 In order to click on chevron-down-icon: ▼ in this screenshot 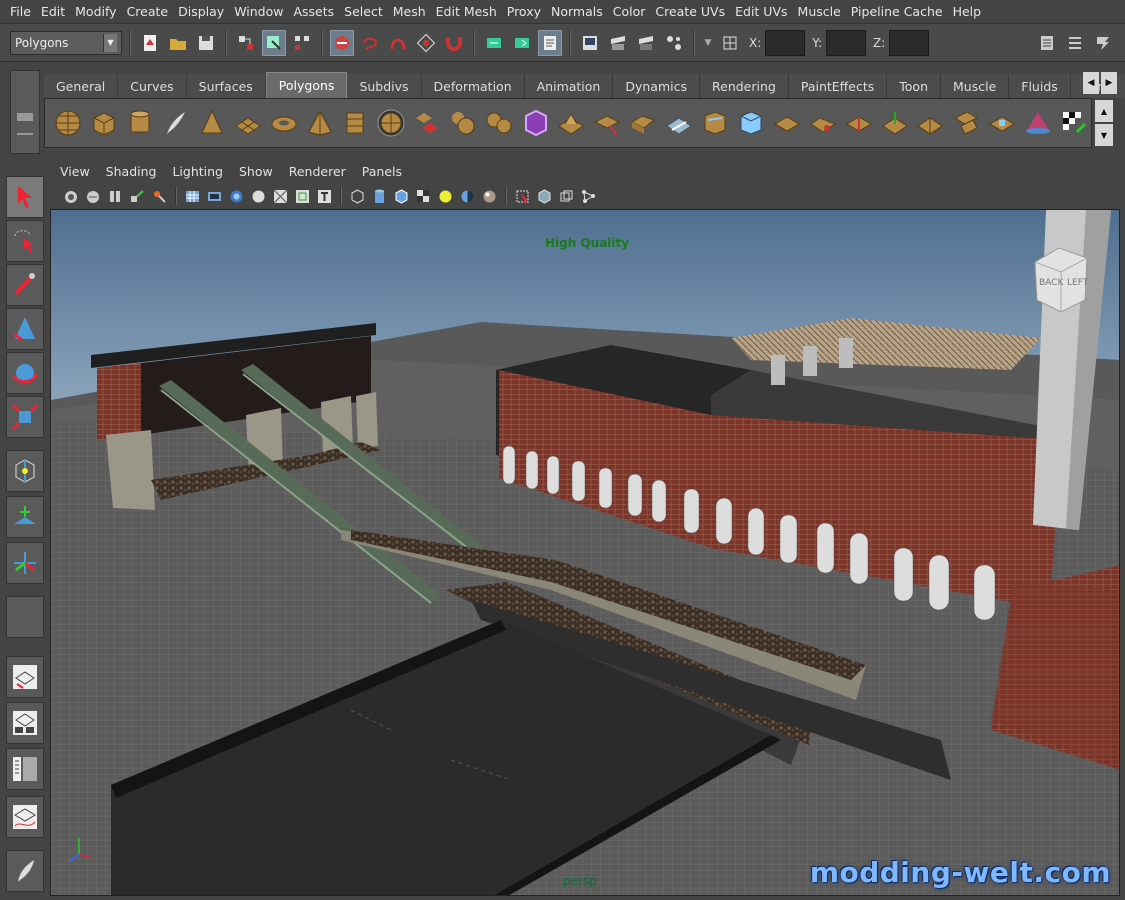, I will do `click(708, 43)`.